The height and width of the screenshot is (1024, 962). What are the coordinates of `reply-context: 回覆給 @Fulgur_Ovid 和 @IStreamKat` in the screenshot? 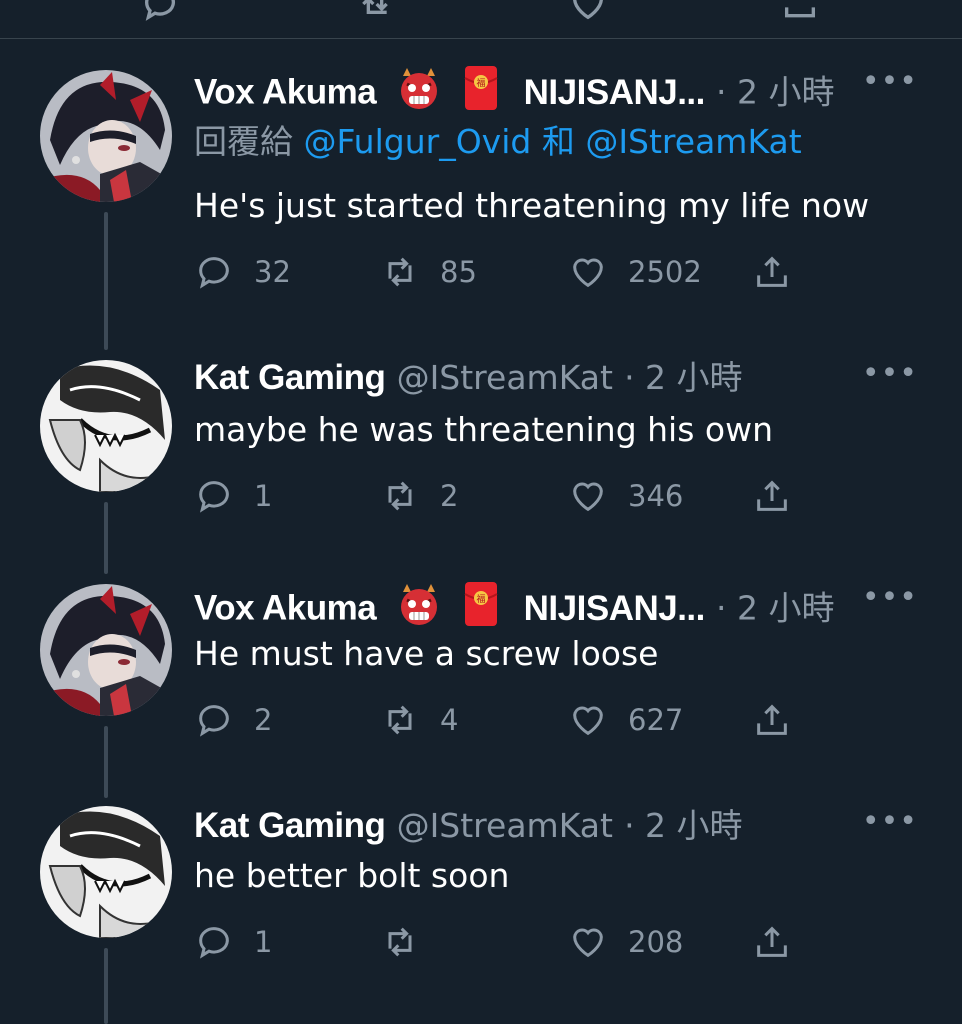 It's located at (498, 142).